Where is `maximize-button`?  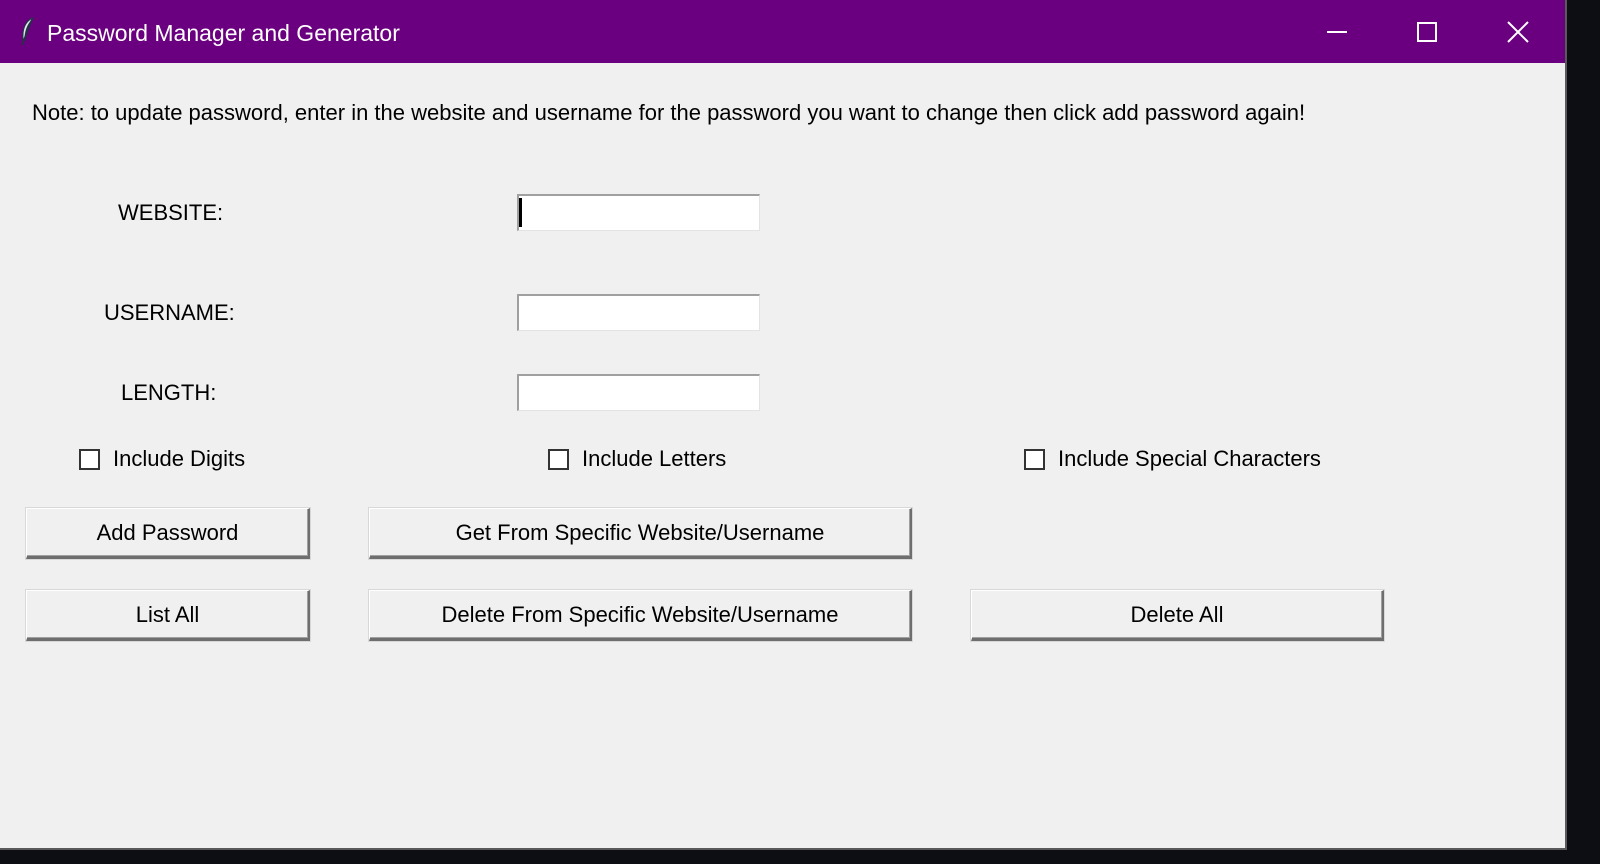
maximize-button is located at coordinates (1427, 31).